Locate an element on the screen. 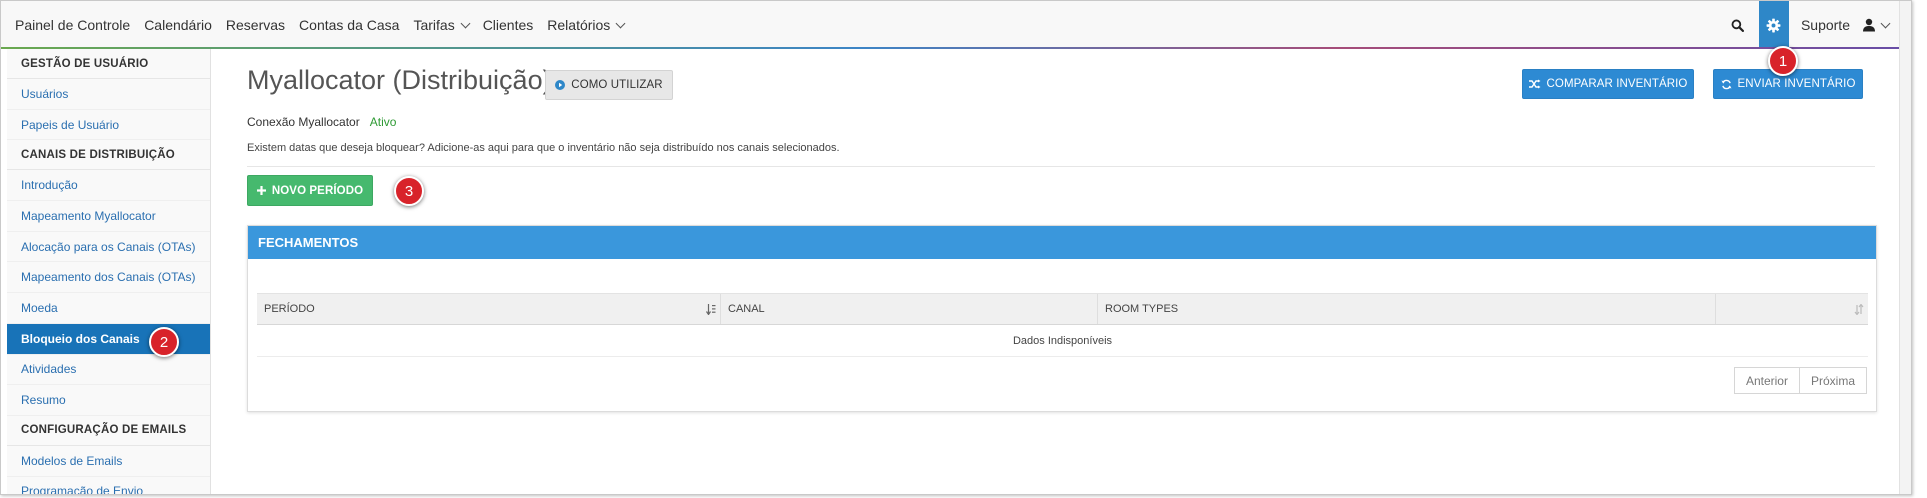  nav-painel-de-controle: Painel de Controle is located at coordinates (72, 25).